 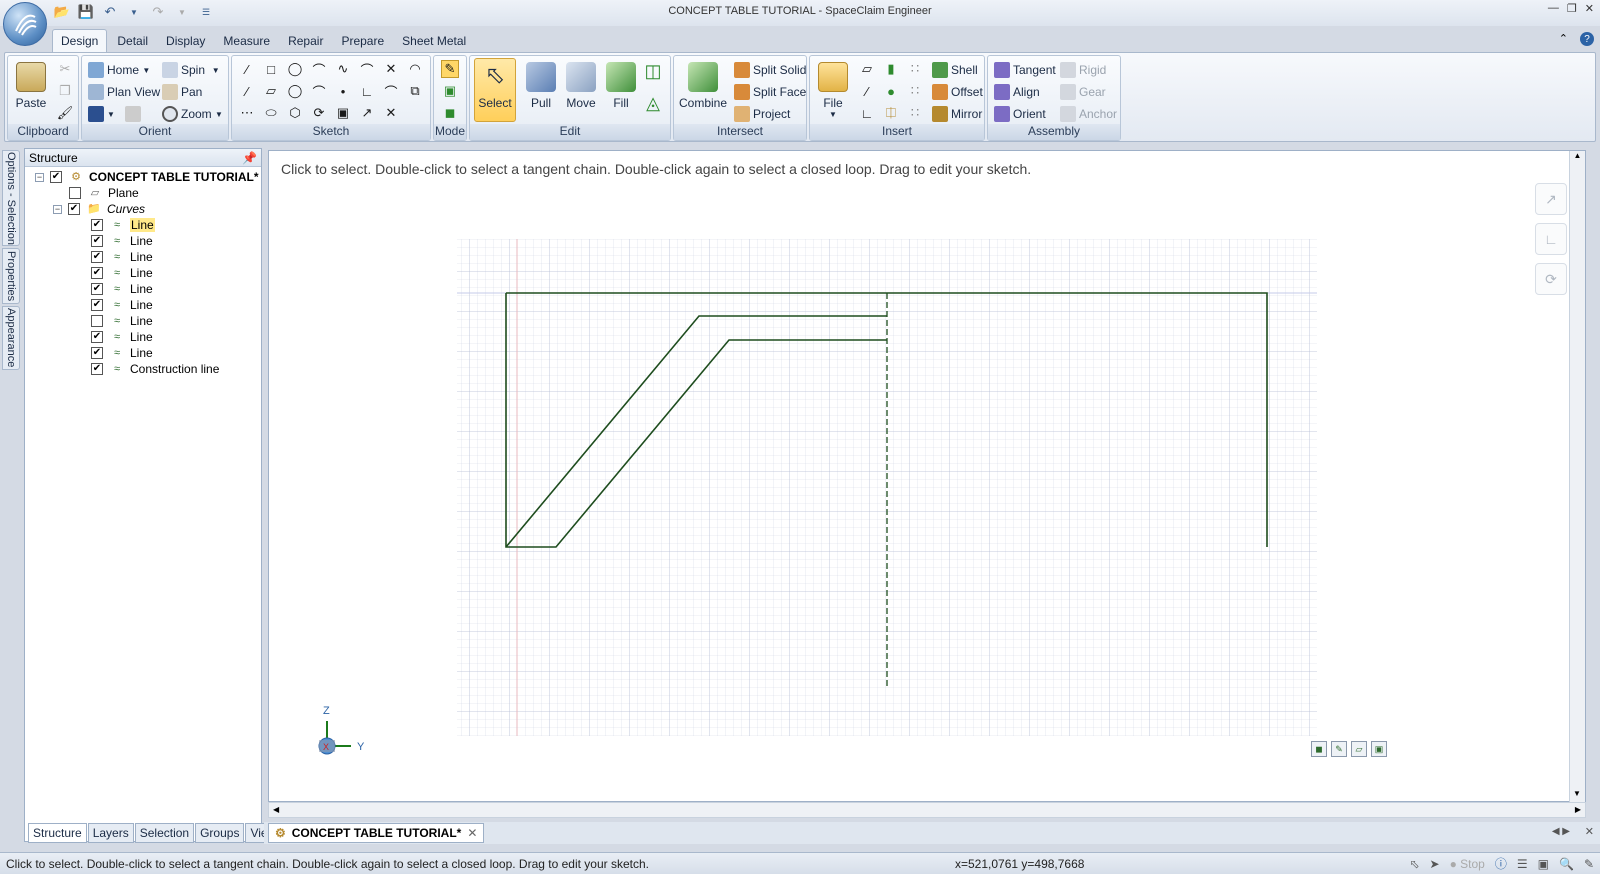 I want to click on anchor-button: Anchor, so click(x=1088, y=114).